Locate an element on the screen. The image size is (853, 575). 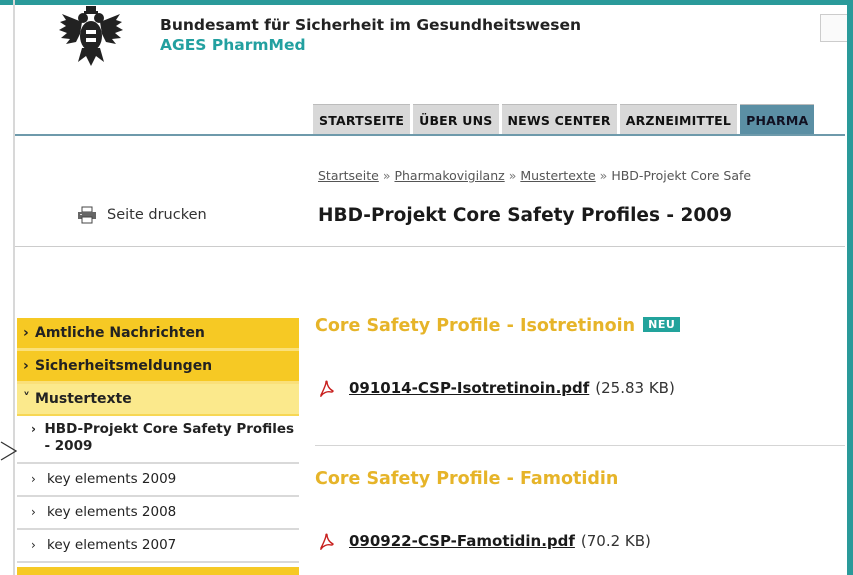
section-heading-text: Core Safety Profile - Famotidin is located at coordinates (467, 479).